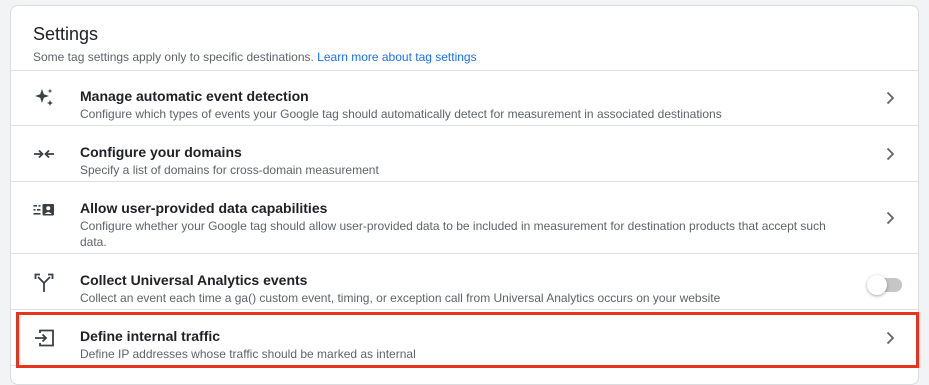 The width and height of the screenshot is (929, 385). I want to click on universal-analytics-toggle, so click(885, 284).